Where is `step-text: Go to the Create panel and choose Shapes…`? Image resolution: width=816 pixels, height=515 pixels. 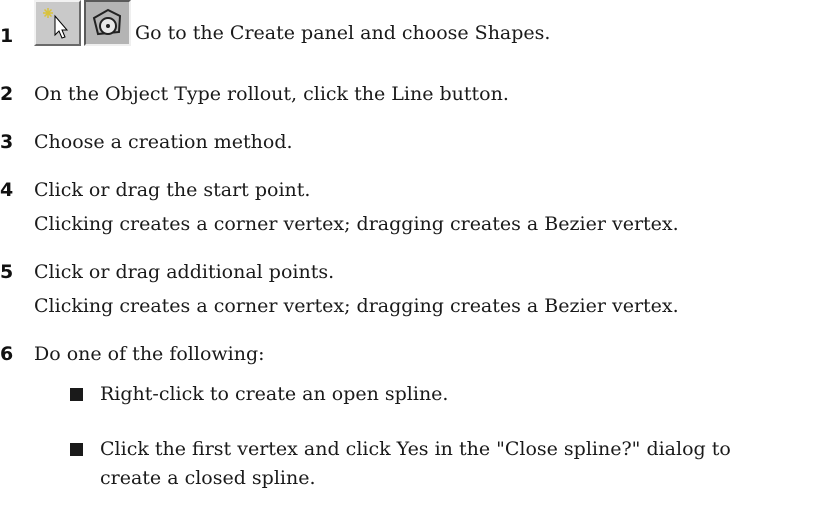
step-text: Go to the Create panel and choose Shapes… is located at coordinates (343, 33).